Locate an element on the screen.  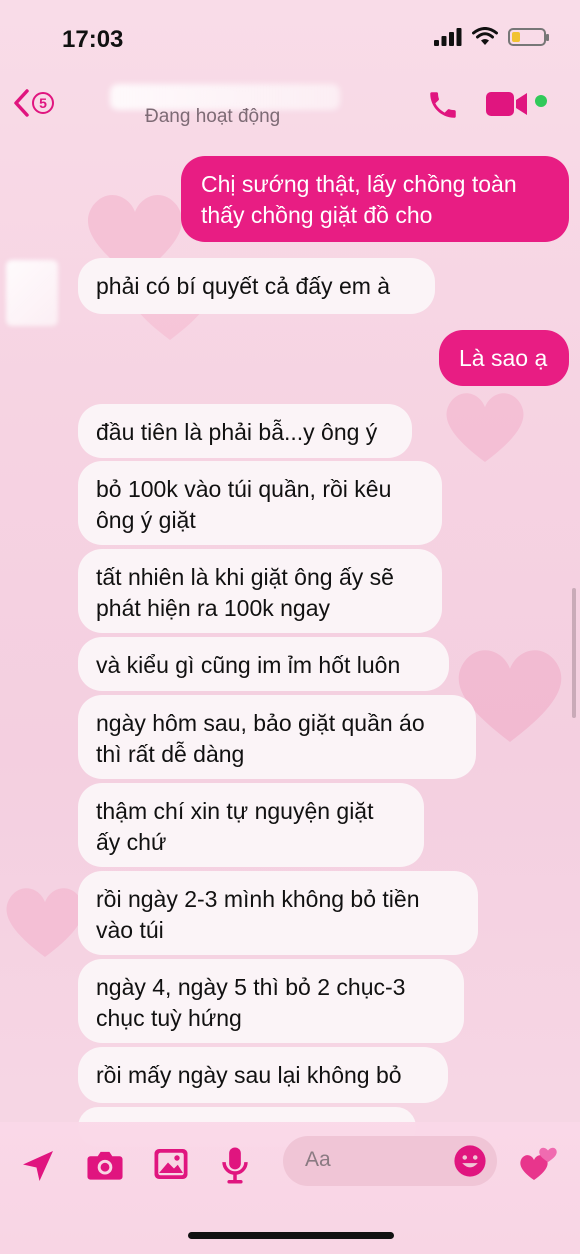
emoji-icon is located at coordinates (470, 1161).